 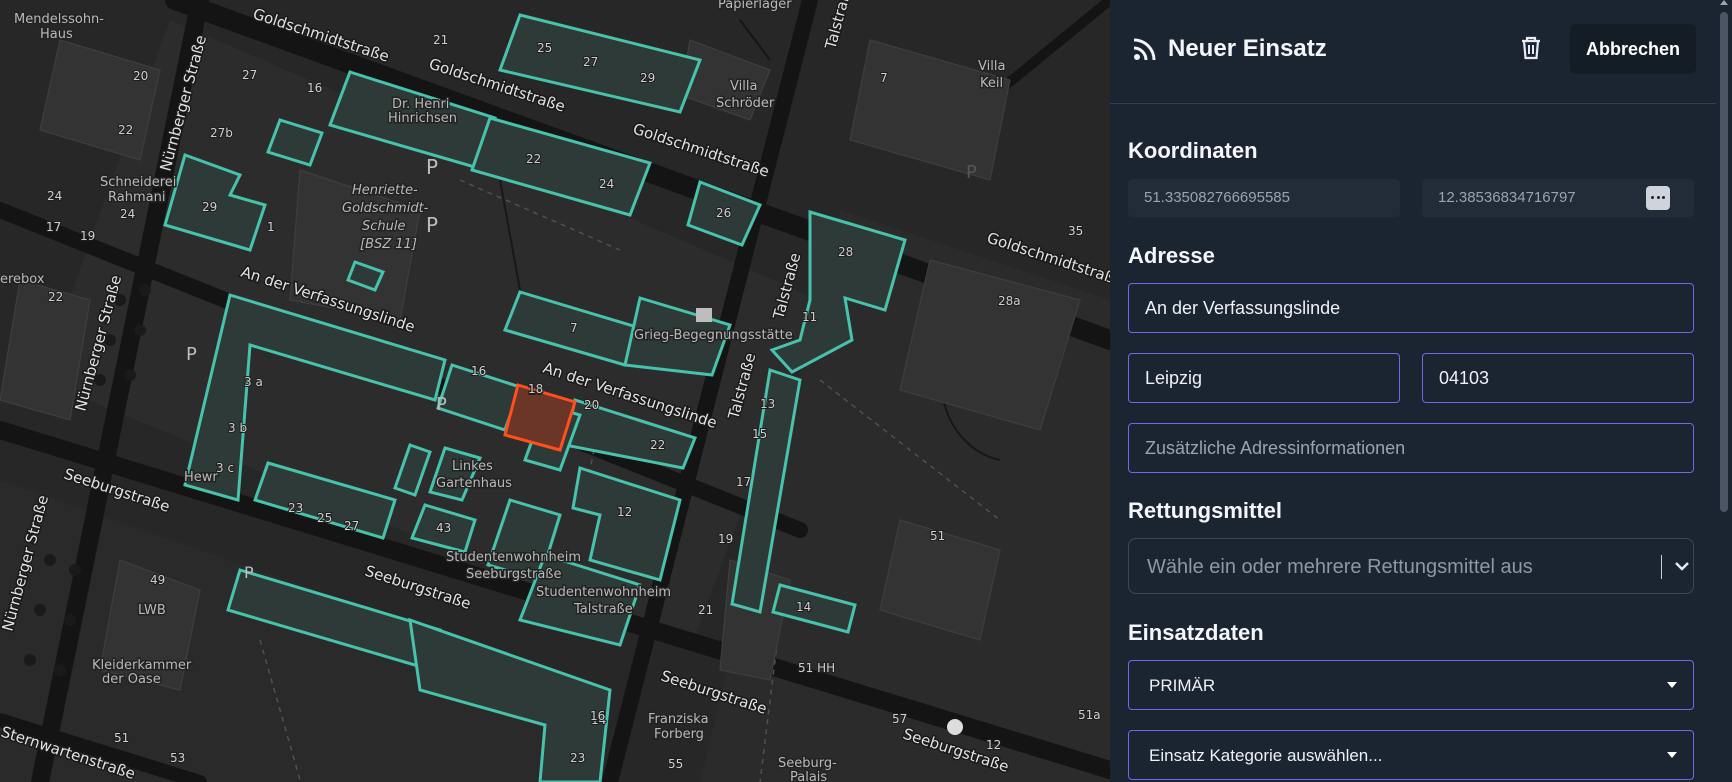 I want to click on poi-label: Talstraße, so click(x=603, y=609).